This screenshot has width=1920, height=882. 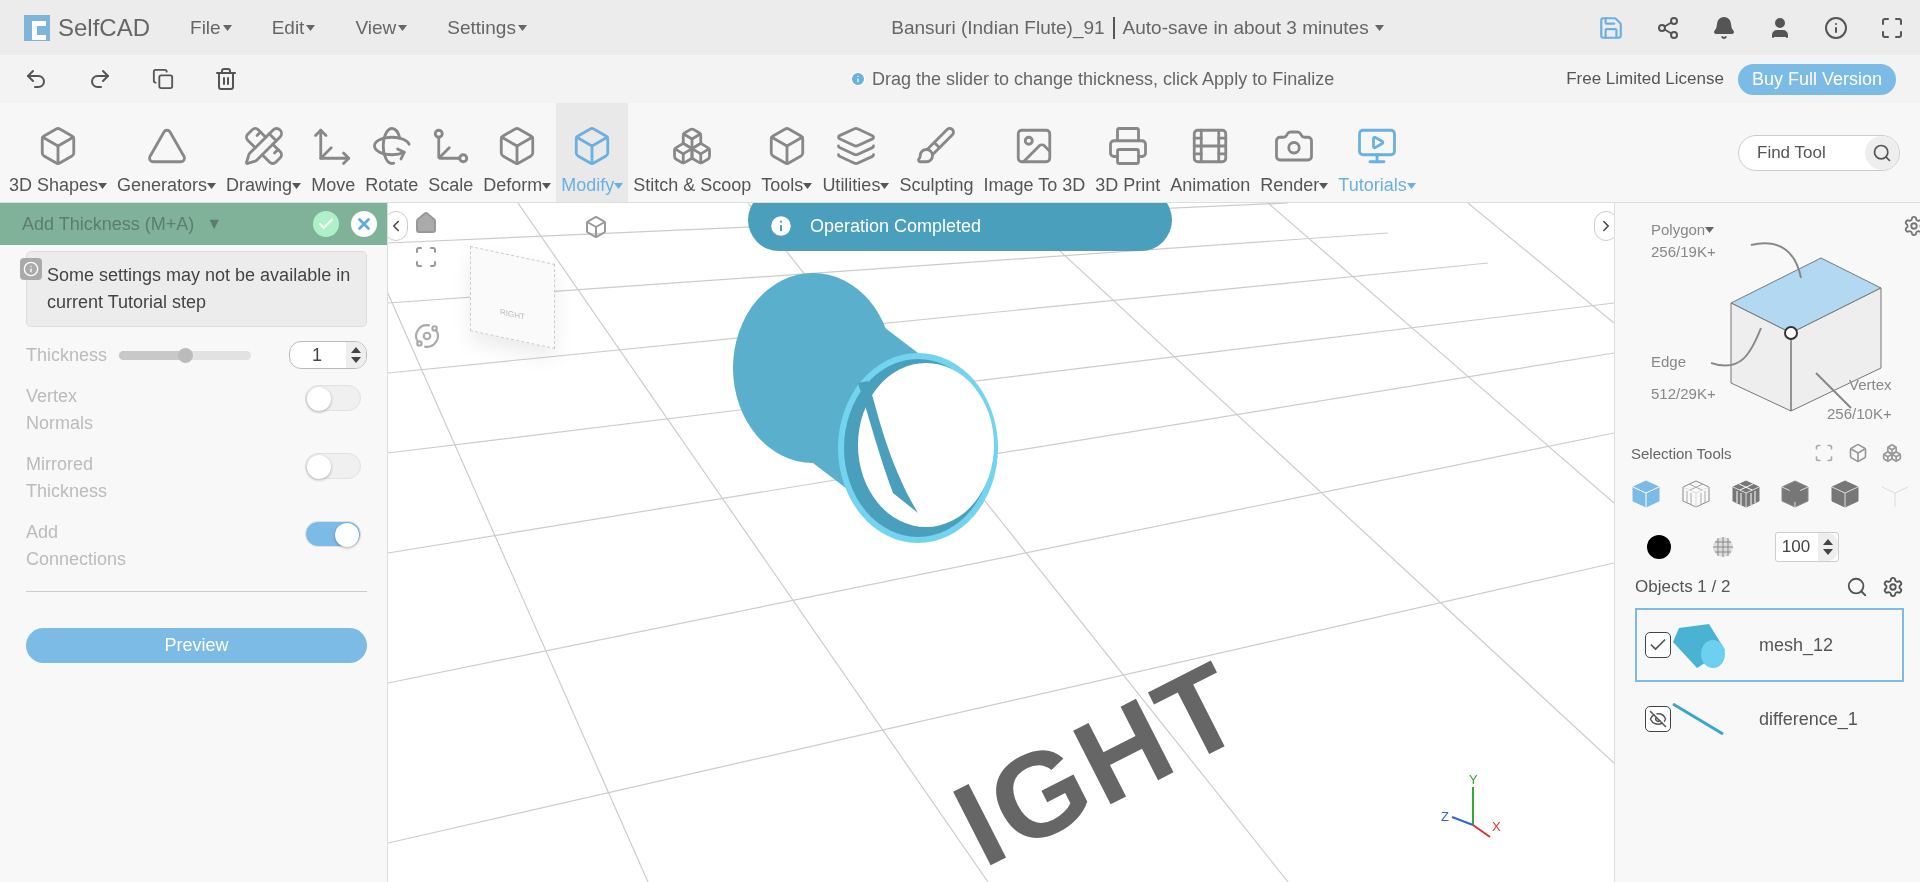 What do you see at coordinates (427, 336) in the screenshot?
I see `orbit-icon` at bounding box center [427, 336].